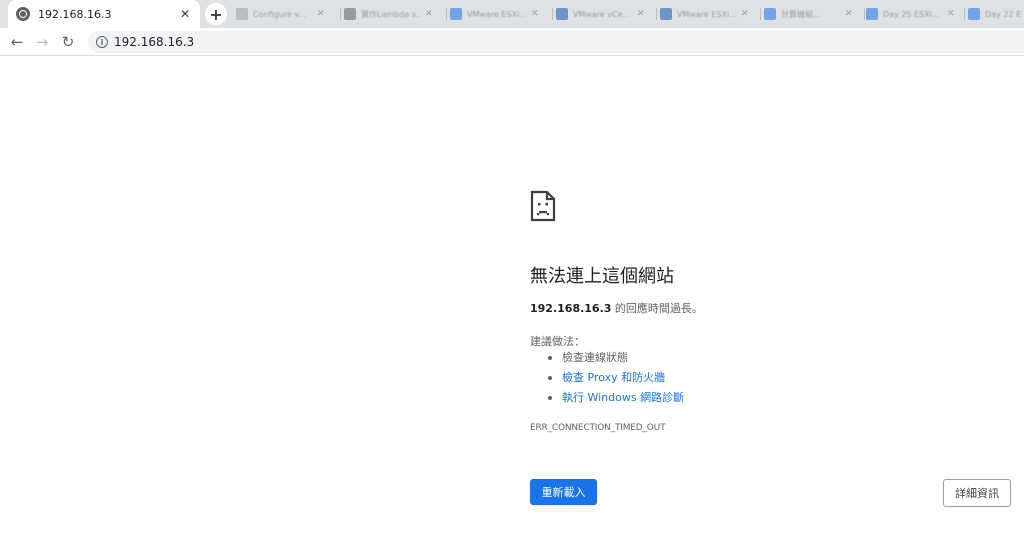  Describe the element at coordinates (556, 42) in the screenshot. I see `address-bar: i 192.168.16.3` at that location.